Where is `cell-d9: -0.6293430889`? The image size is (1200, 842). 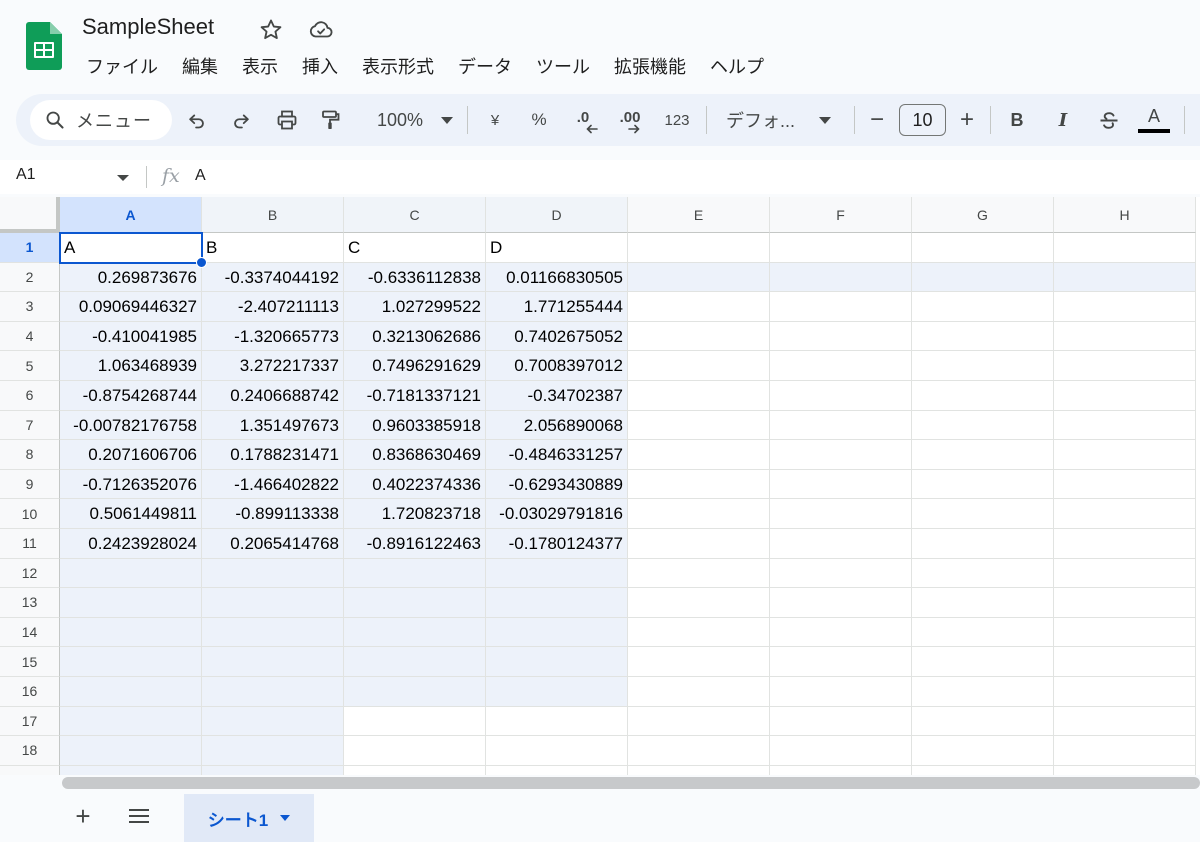 cell-d9: -0.6293430889 is located at coordinates (557, 484).